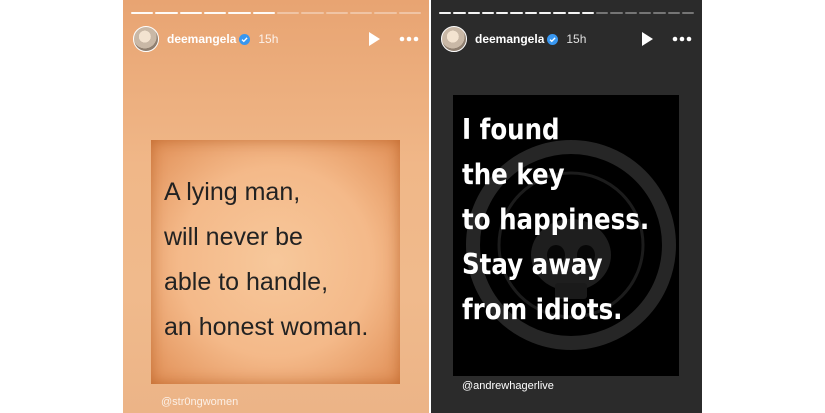 This screenshot has height=413, width=825. What do you see at coordinates (233, 237) in the screenshot?
I see `quote-line: will never be` at bounding box center [233, 237].